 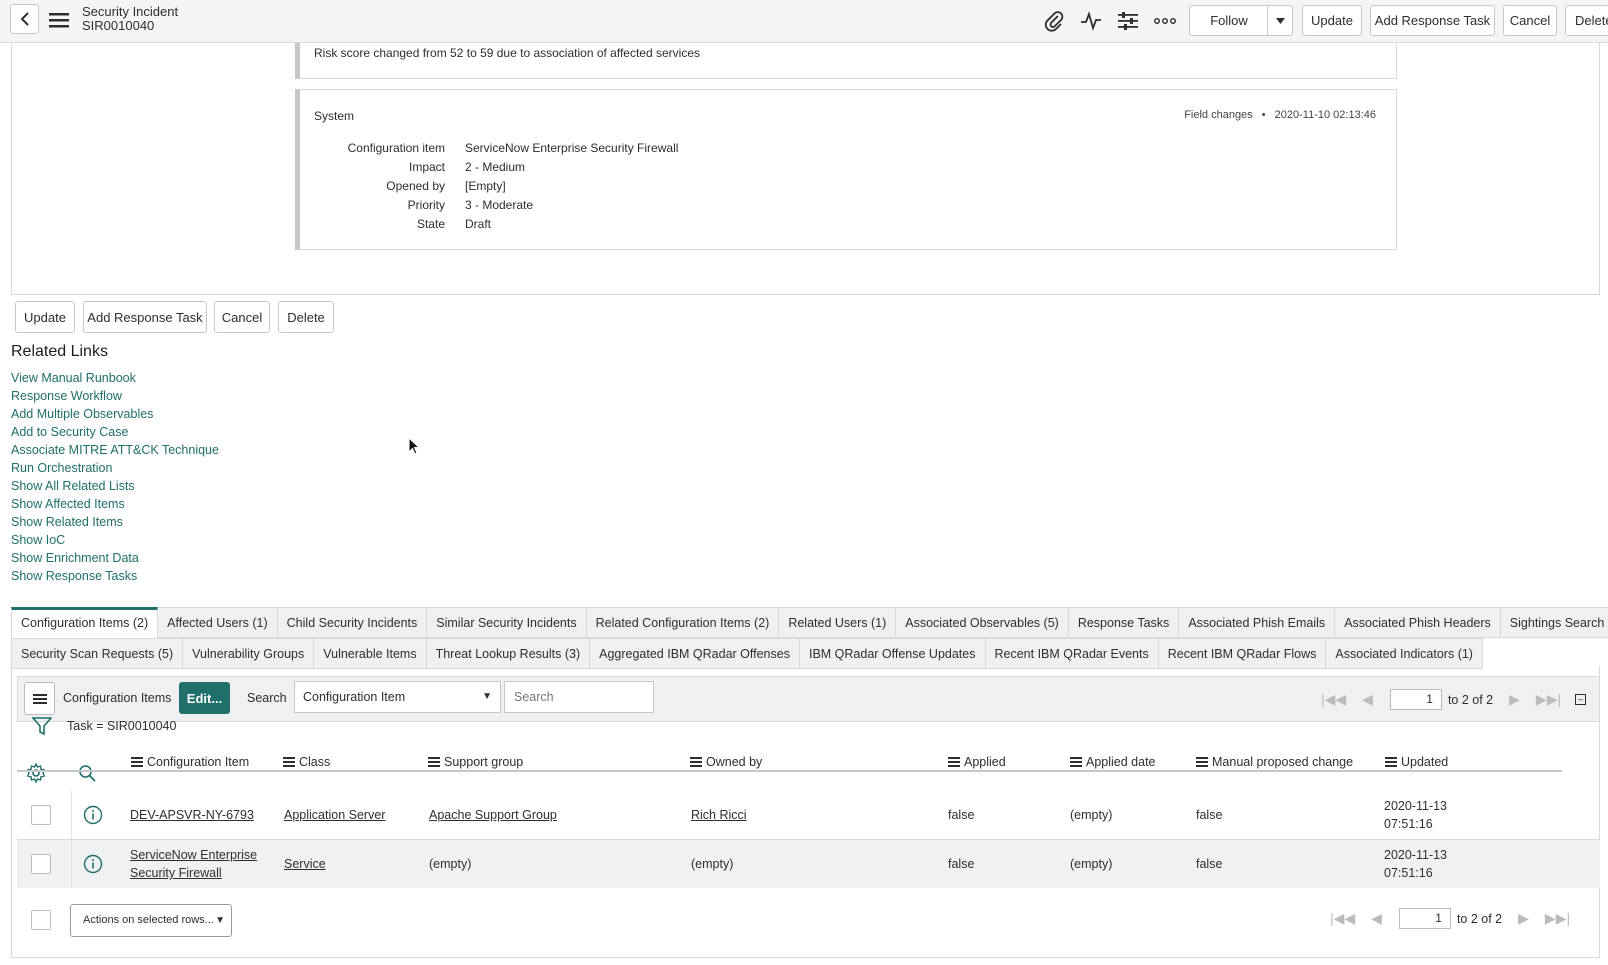 I want to click on update-button: Update, so click(x=45, y=317).